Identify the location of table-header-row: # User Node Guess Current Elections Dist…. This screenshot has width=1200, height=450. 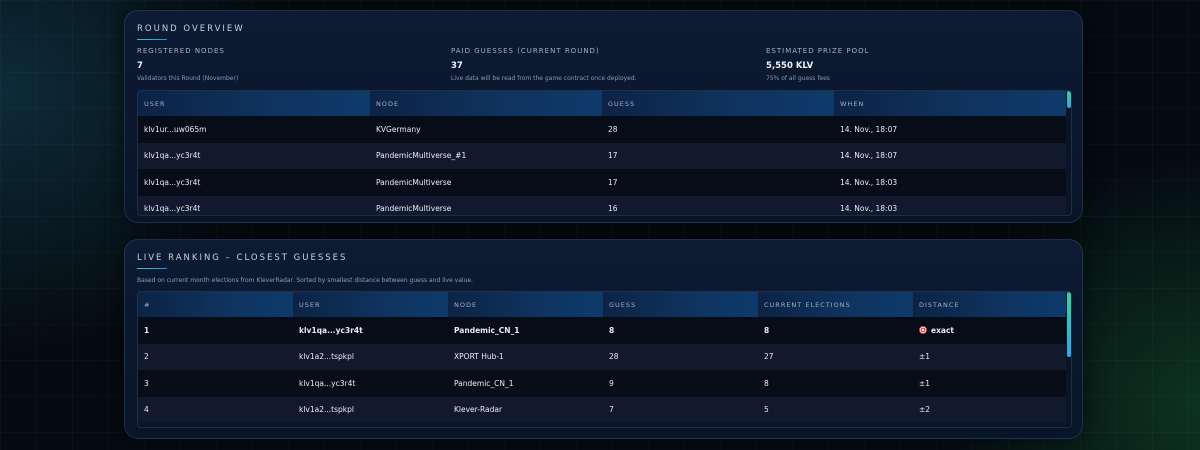
(602, 304).